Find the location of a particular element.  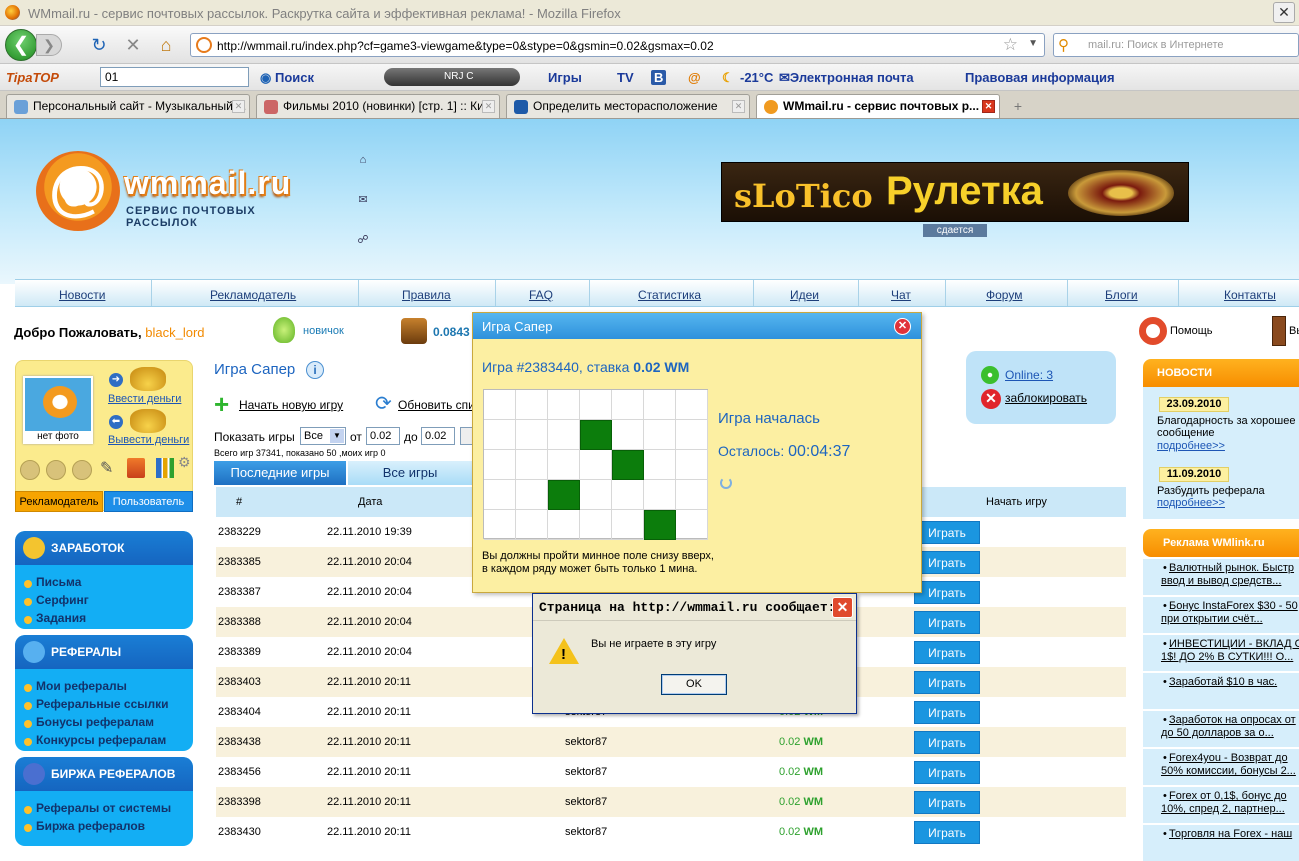

ad-link: Торговля на Forex - наш is located at coordinates (1221, 843).